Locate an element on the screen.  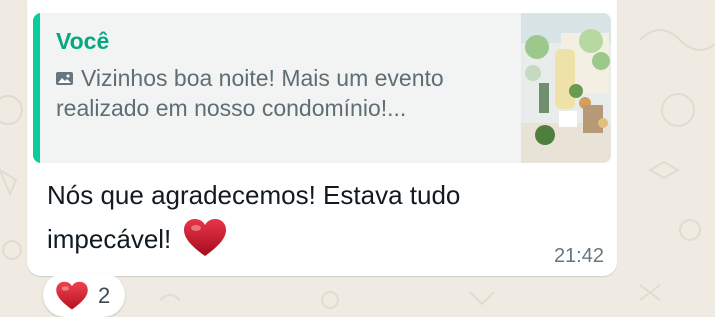
reaction-badge: 2 is located at coordinates (84, 295).